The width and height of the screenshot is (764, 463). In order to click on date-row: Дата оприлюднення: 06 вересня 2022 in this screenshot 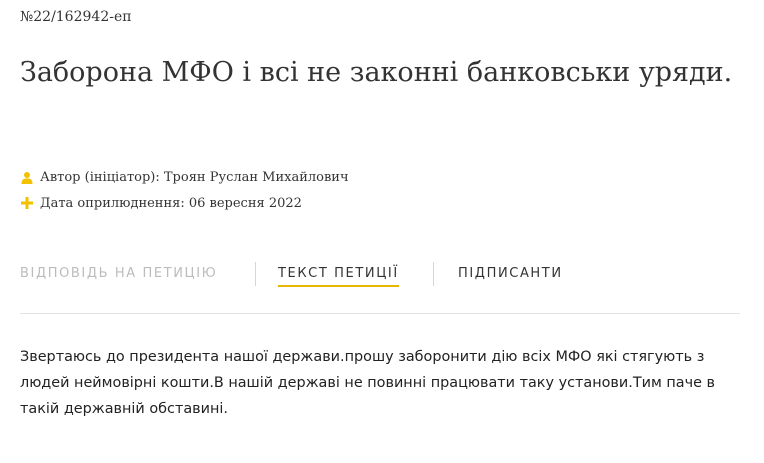, I will do `click(161, 203)`.